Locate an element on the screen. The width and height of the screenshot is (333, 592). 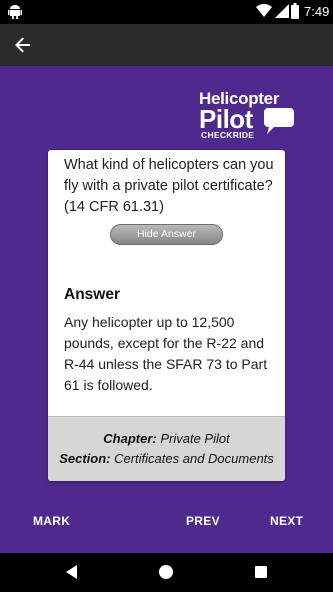
signal-icon is located at coordinates (282, 11).